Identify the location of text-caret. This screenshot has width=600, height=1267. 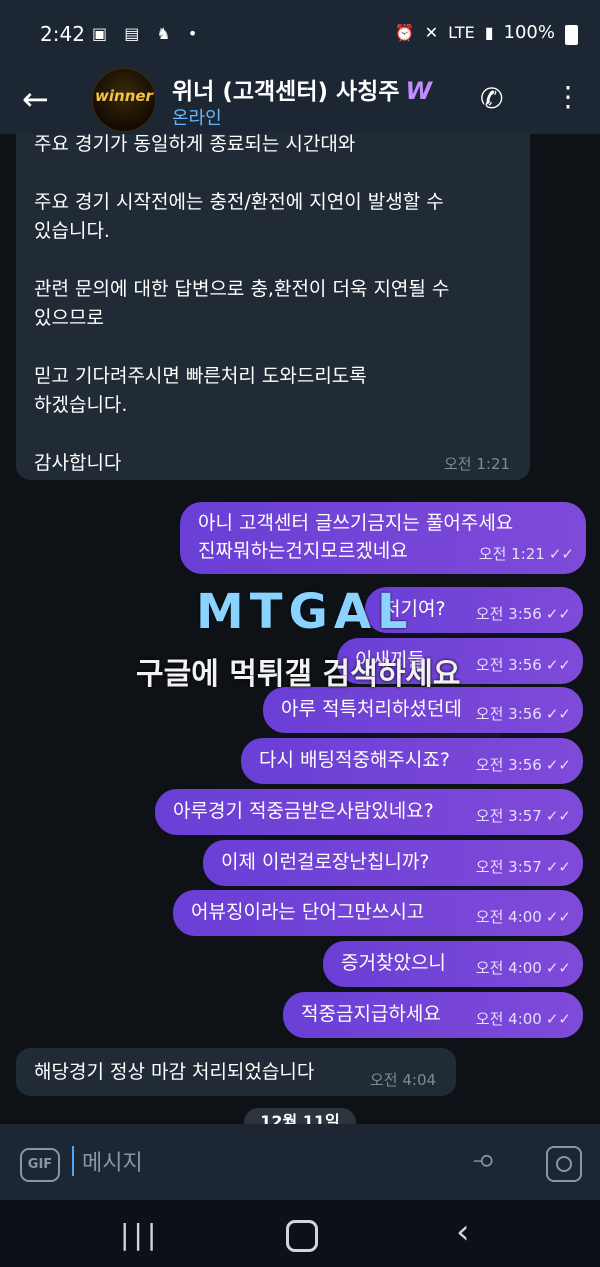
(73, 1161).